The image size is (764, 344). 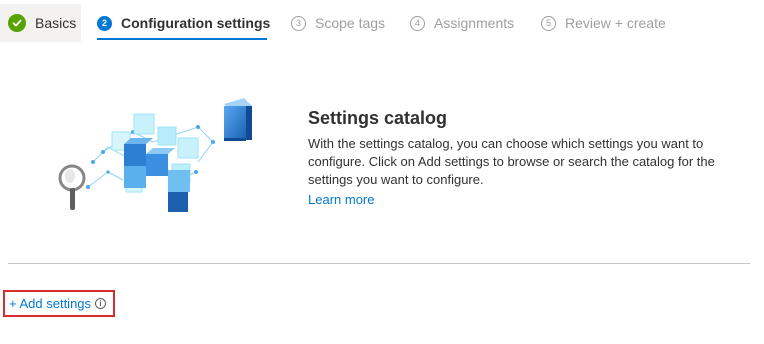 I want to click on cubes-and-magnifier-illustration, so click(x=155, y=155).